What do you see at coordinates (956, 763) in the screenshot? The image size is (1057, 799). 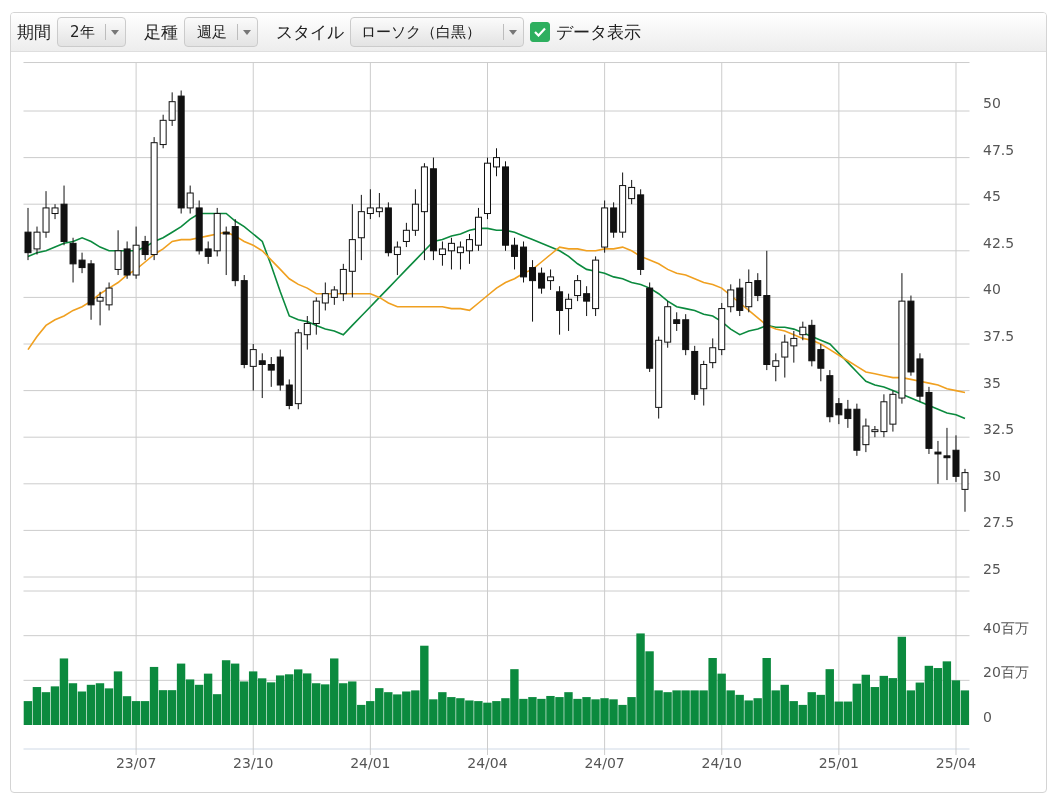 I see `axis-label: 25/04` at bounding box center [956, 763].